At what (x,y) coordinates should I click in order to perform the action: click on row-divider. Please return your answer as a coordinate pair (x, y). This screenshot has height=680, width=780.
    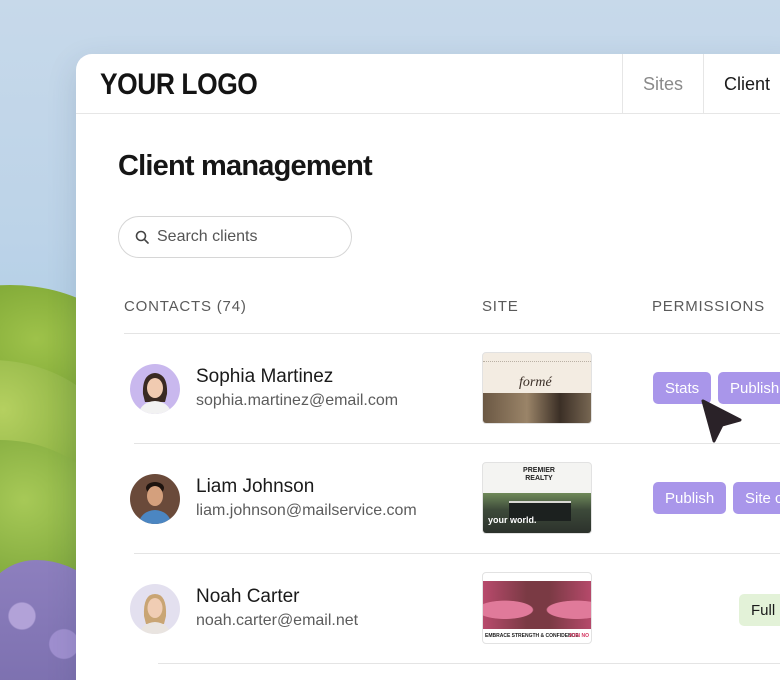
    Looking at the image, I should click on (469, 663).